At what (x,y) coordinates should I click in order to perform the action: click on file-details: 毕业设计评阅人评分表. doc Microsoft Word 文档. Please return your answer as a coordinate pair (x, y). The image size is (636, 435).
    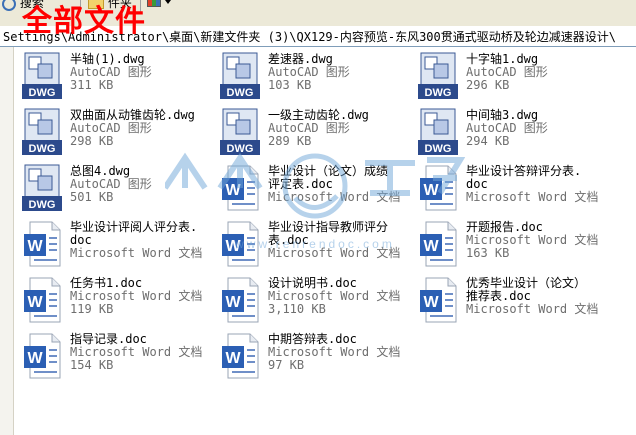
    Looking at the image, I should click on (142, 240).